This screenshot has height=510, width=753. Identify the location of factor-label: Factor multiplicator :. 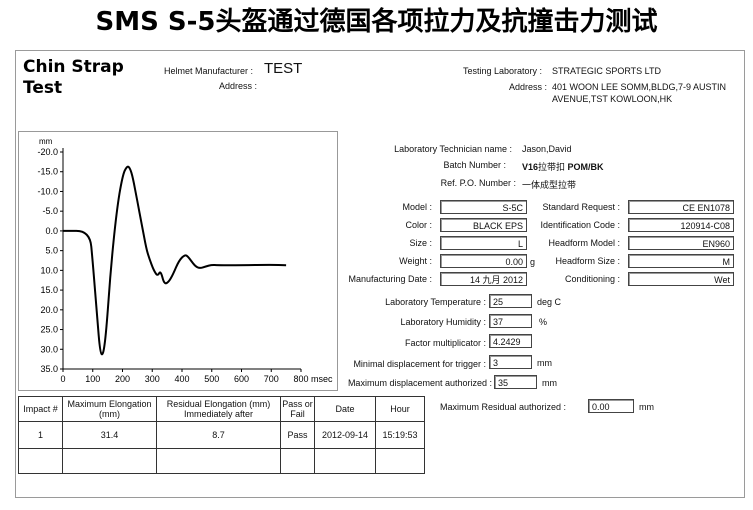
(445, 343).